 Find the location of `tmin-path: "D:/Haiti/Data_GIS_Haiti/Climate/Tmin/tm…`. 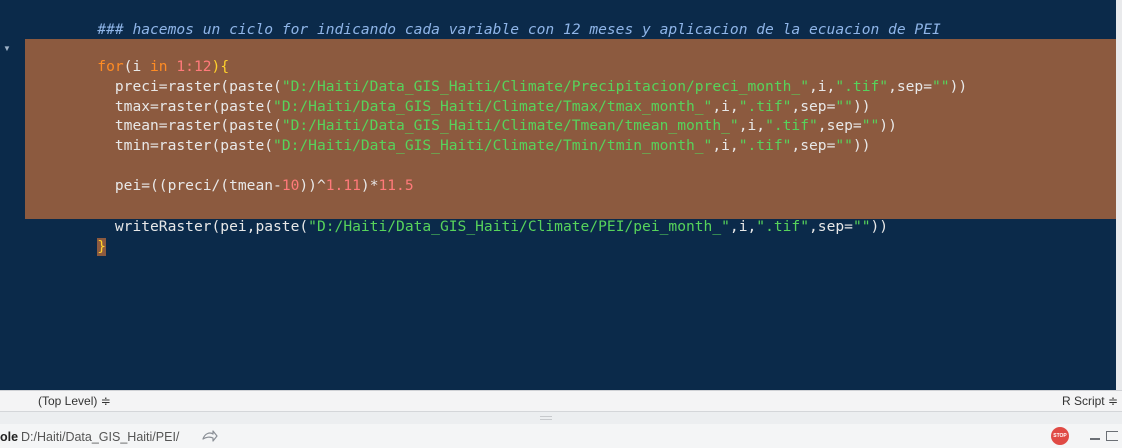

tmin-path: "D:/Haiti/Data_GIS_Haiti/Climate/Tmin/tm… is located at coordinates (493, 145).